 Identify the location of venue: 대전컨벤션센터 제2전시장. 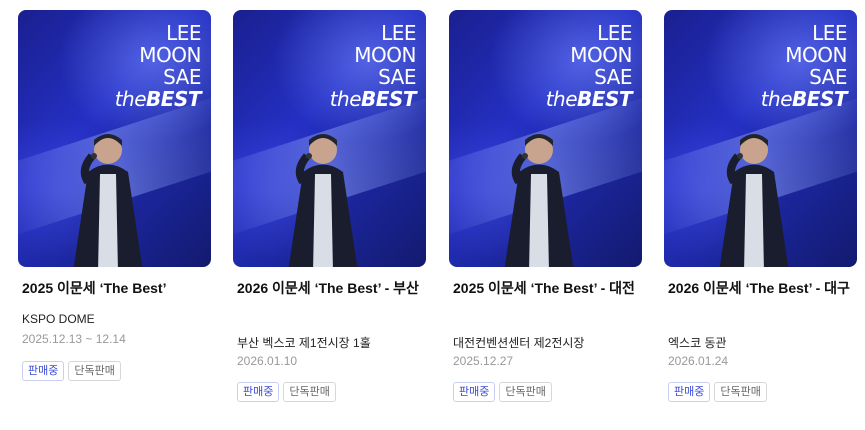
(519, 343).